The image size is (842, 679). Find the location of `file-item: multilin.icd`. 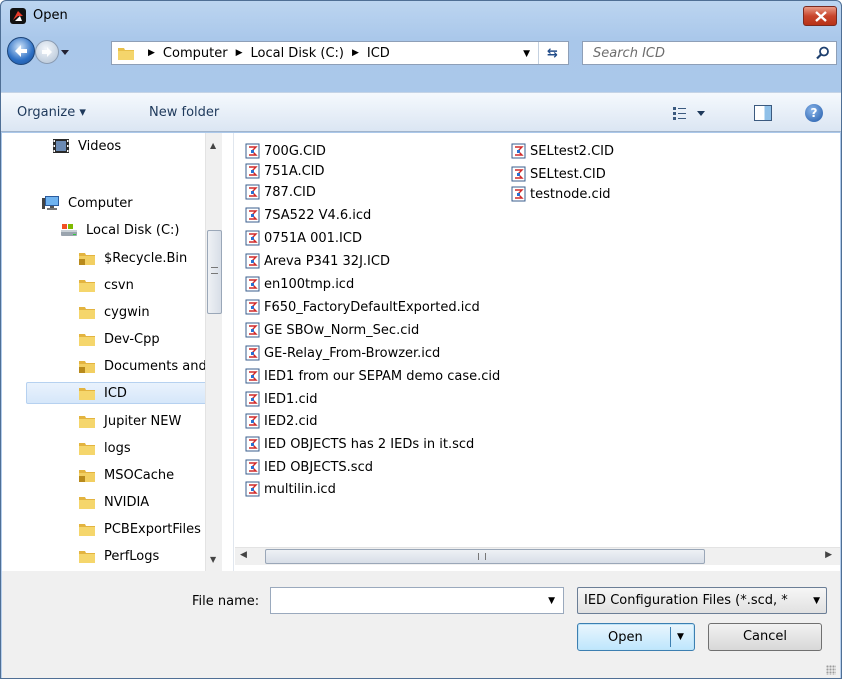

file-item: multilin.icd is located at coordinates (290, 489).